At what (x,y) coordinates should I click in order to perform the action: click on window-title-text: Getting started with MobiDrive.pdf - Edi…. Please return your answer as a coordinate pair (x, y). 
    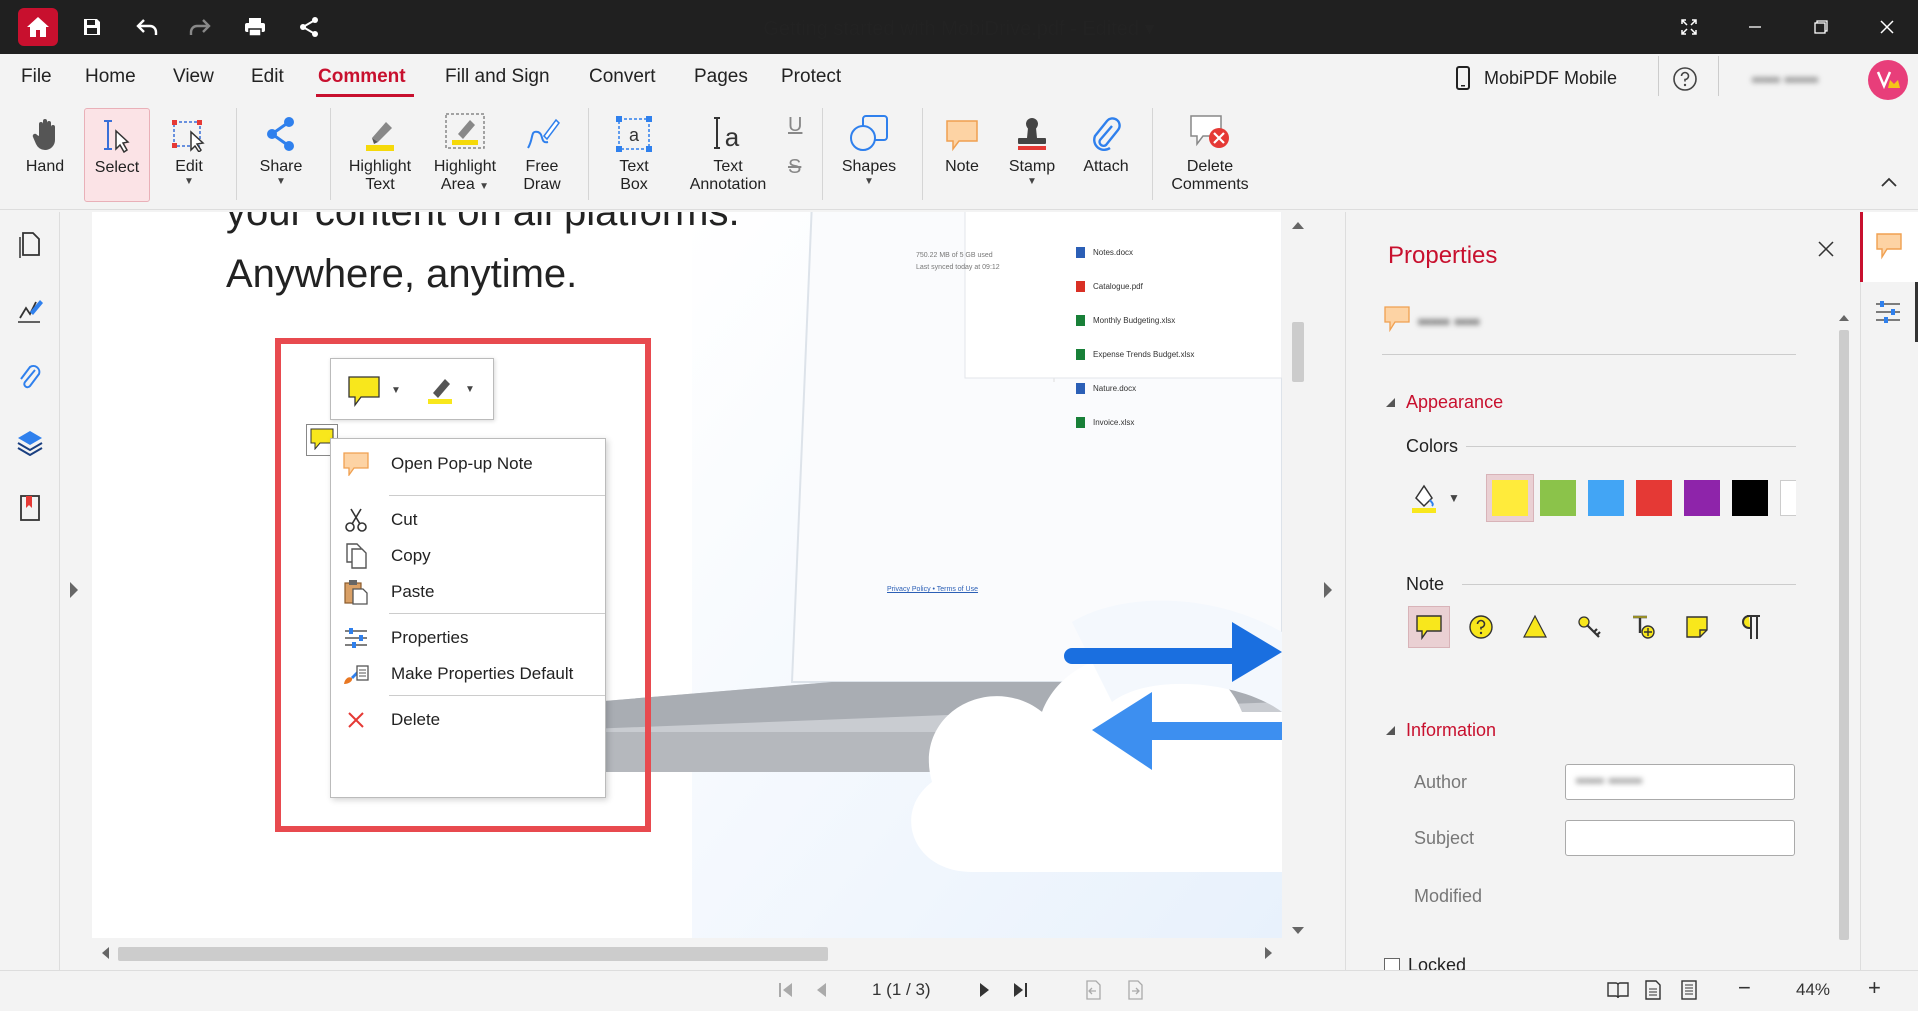
    Looking at the image, I should click on (951, 29).